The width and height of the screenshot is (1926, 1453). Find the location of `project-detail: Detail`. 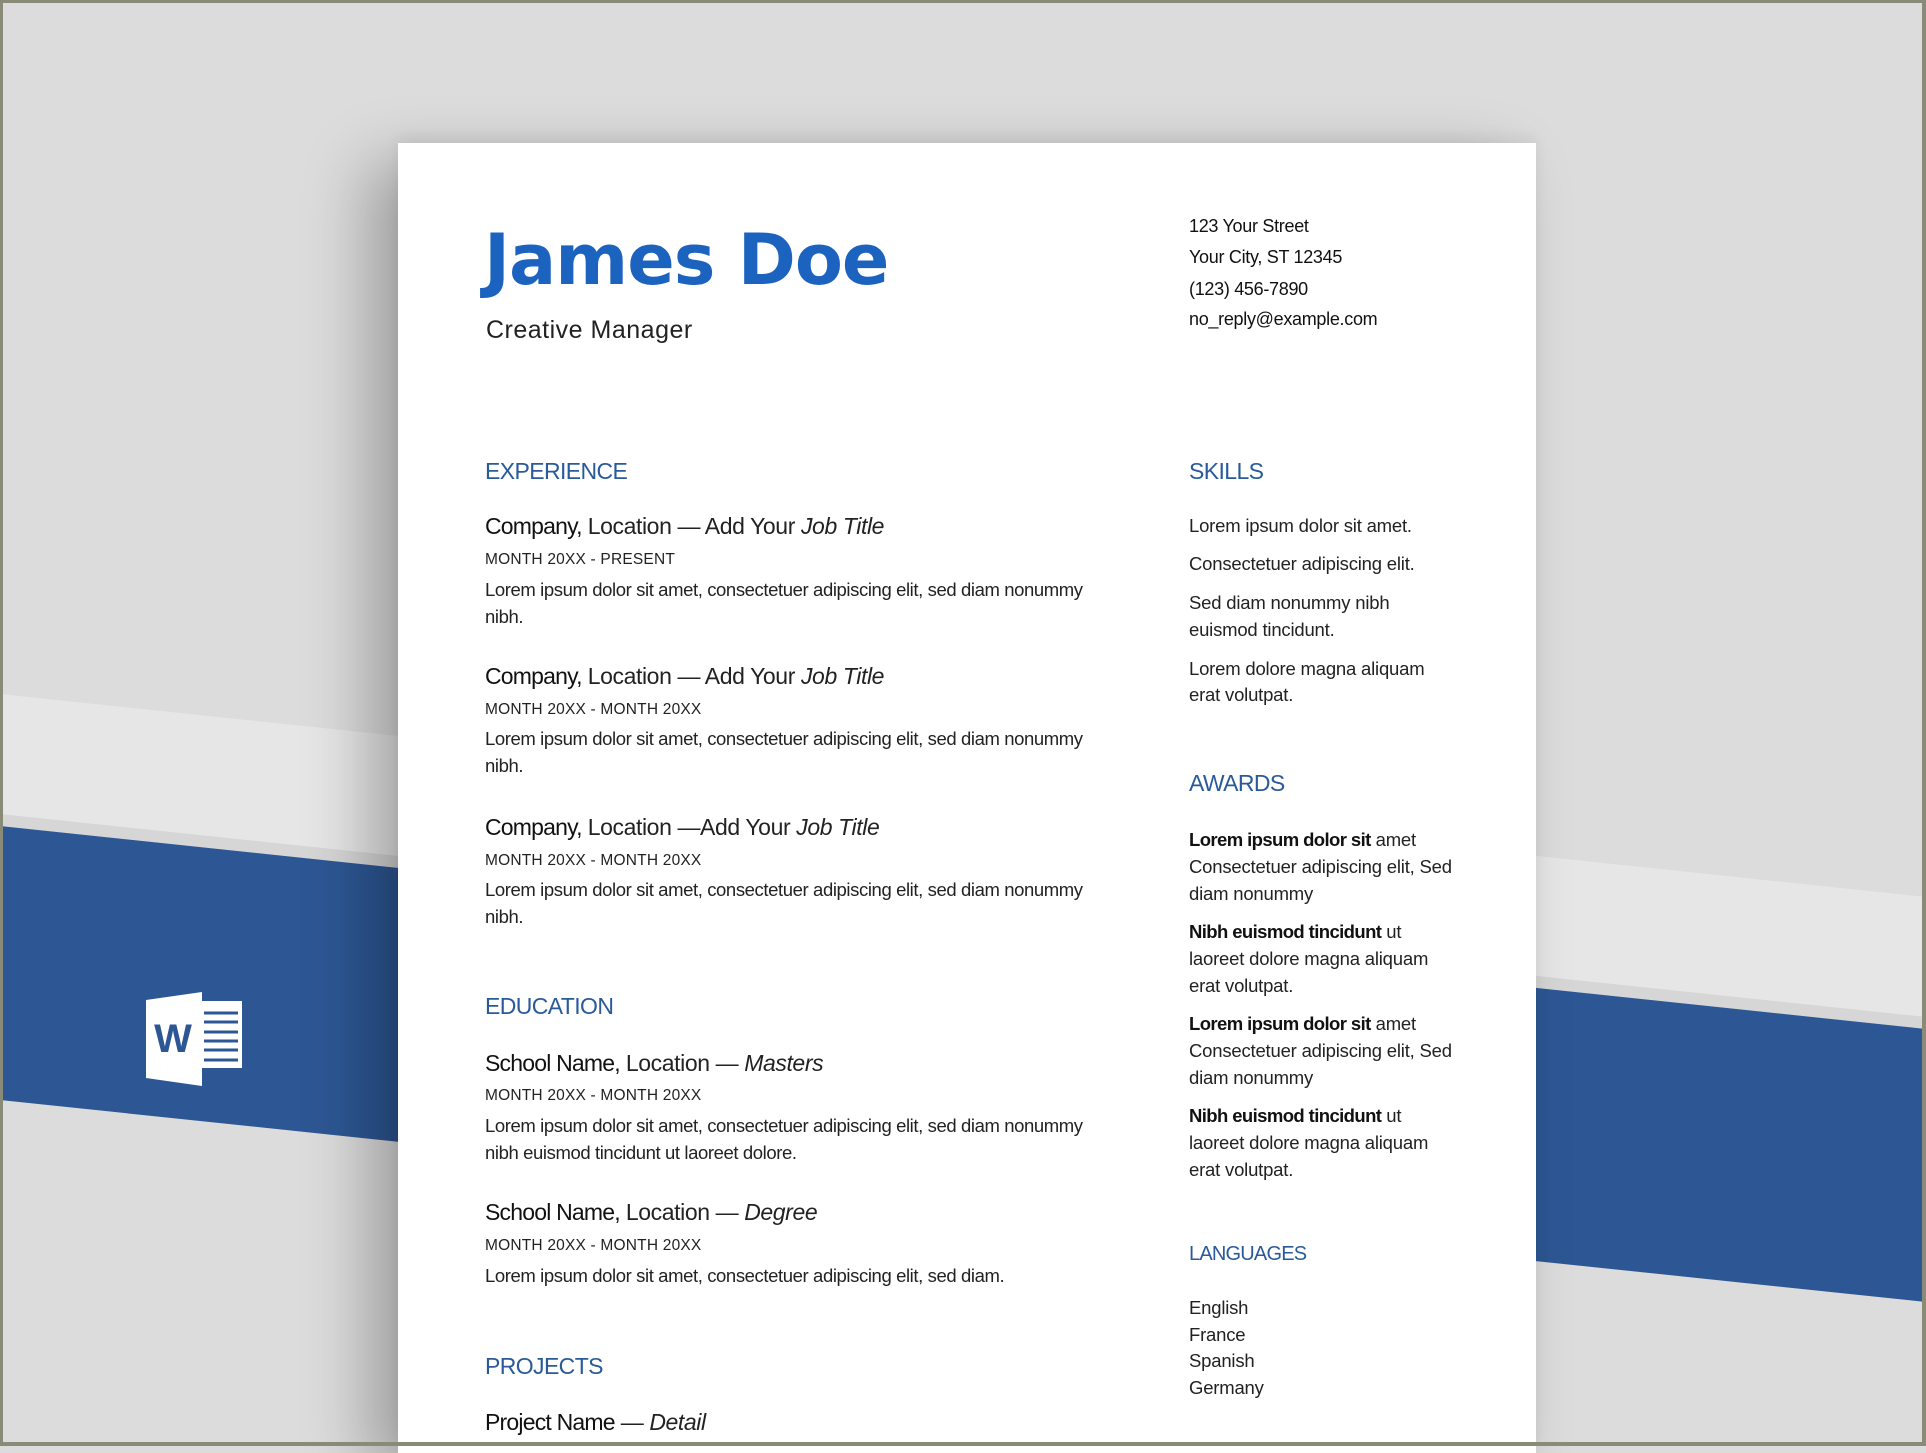

project-detail: Detail is located at coordinates (677, 1422).